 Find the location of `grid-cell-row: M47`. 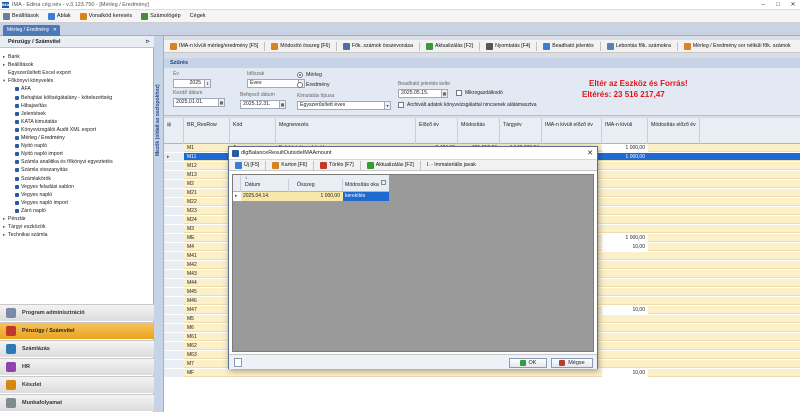

grid-cell-row: M47 is located at coordinates (207, 310).